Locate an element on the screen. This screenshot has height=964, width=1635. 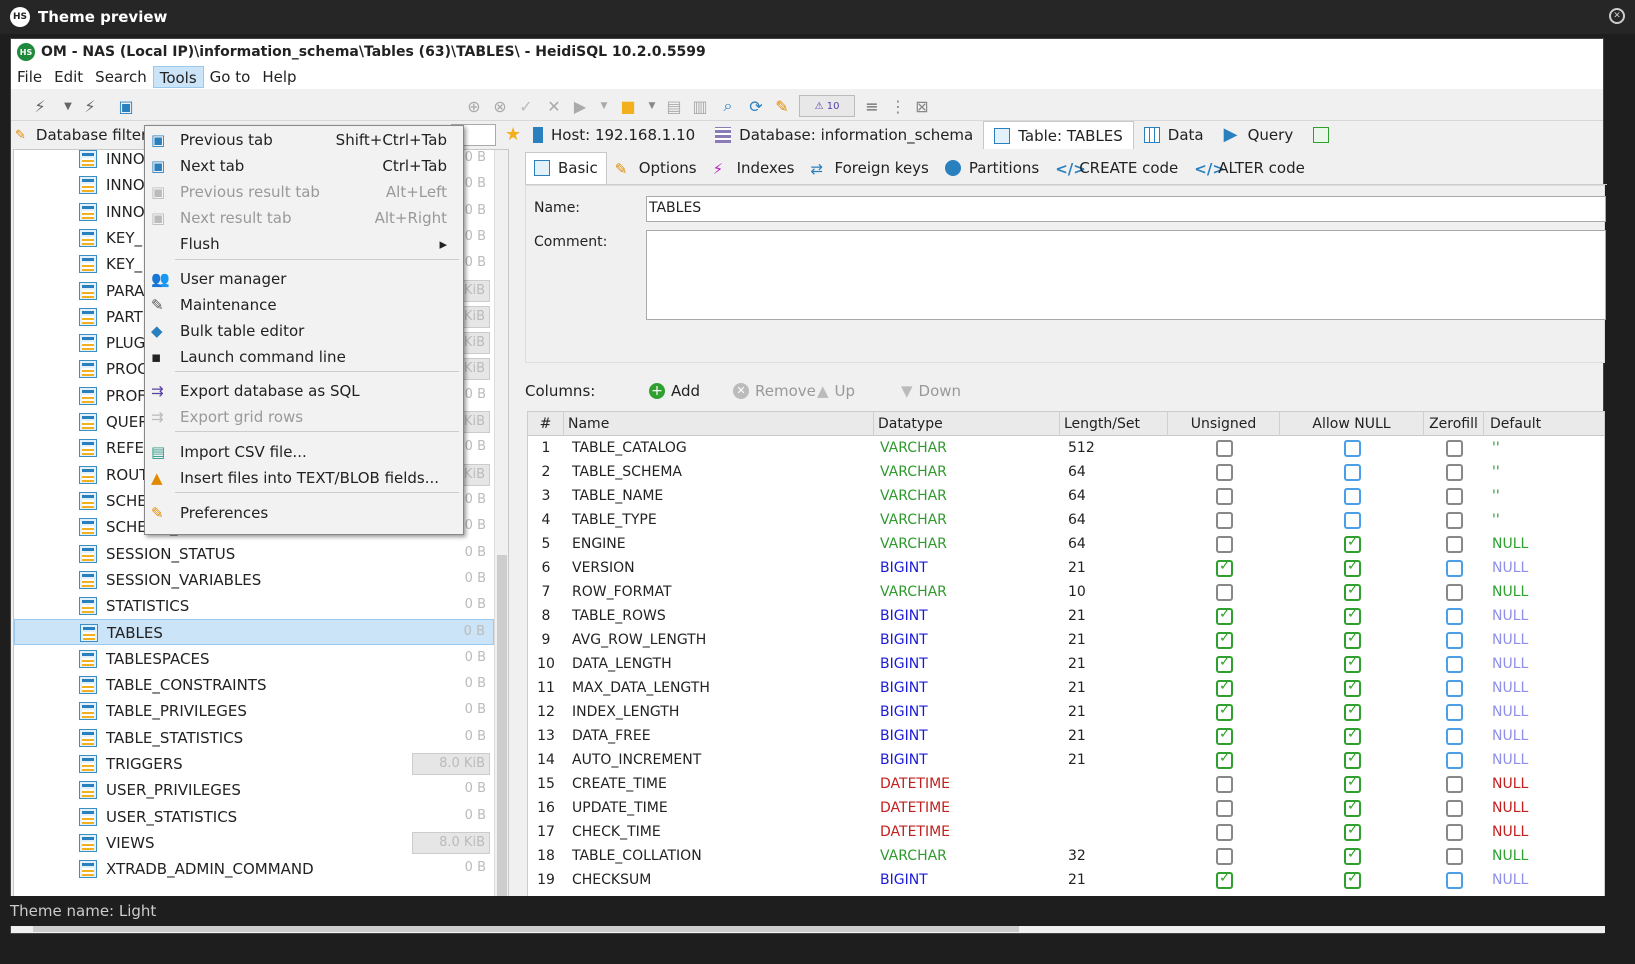
warning-binary-icon: ⚠ 10 is located at coordinates (827, 106).